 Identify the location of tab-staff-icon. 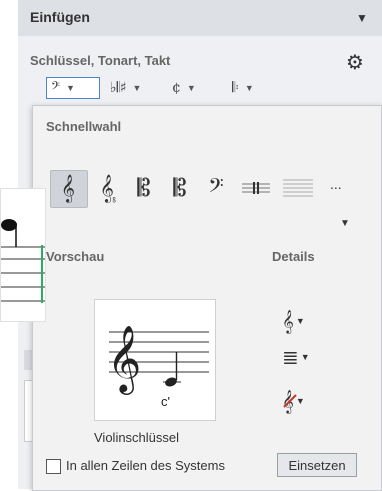
(298, 188).